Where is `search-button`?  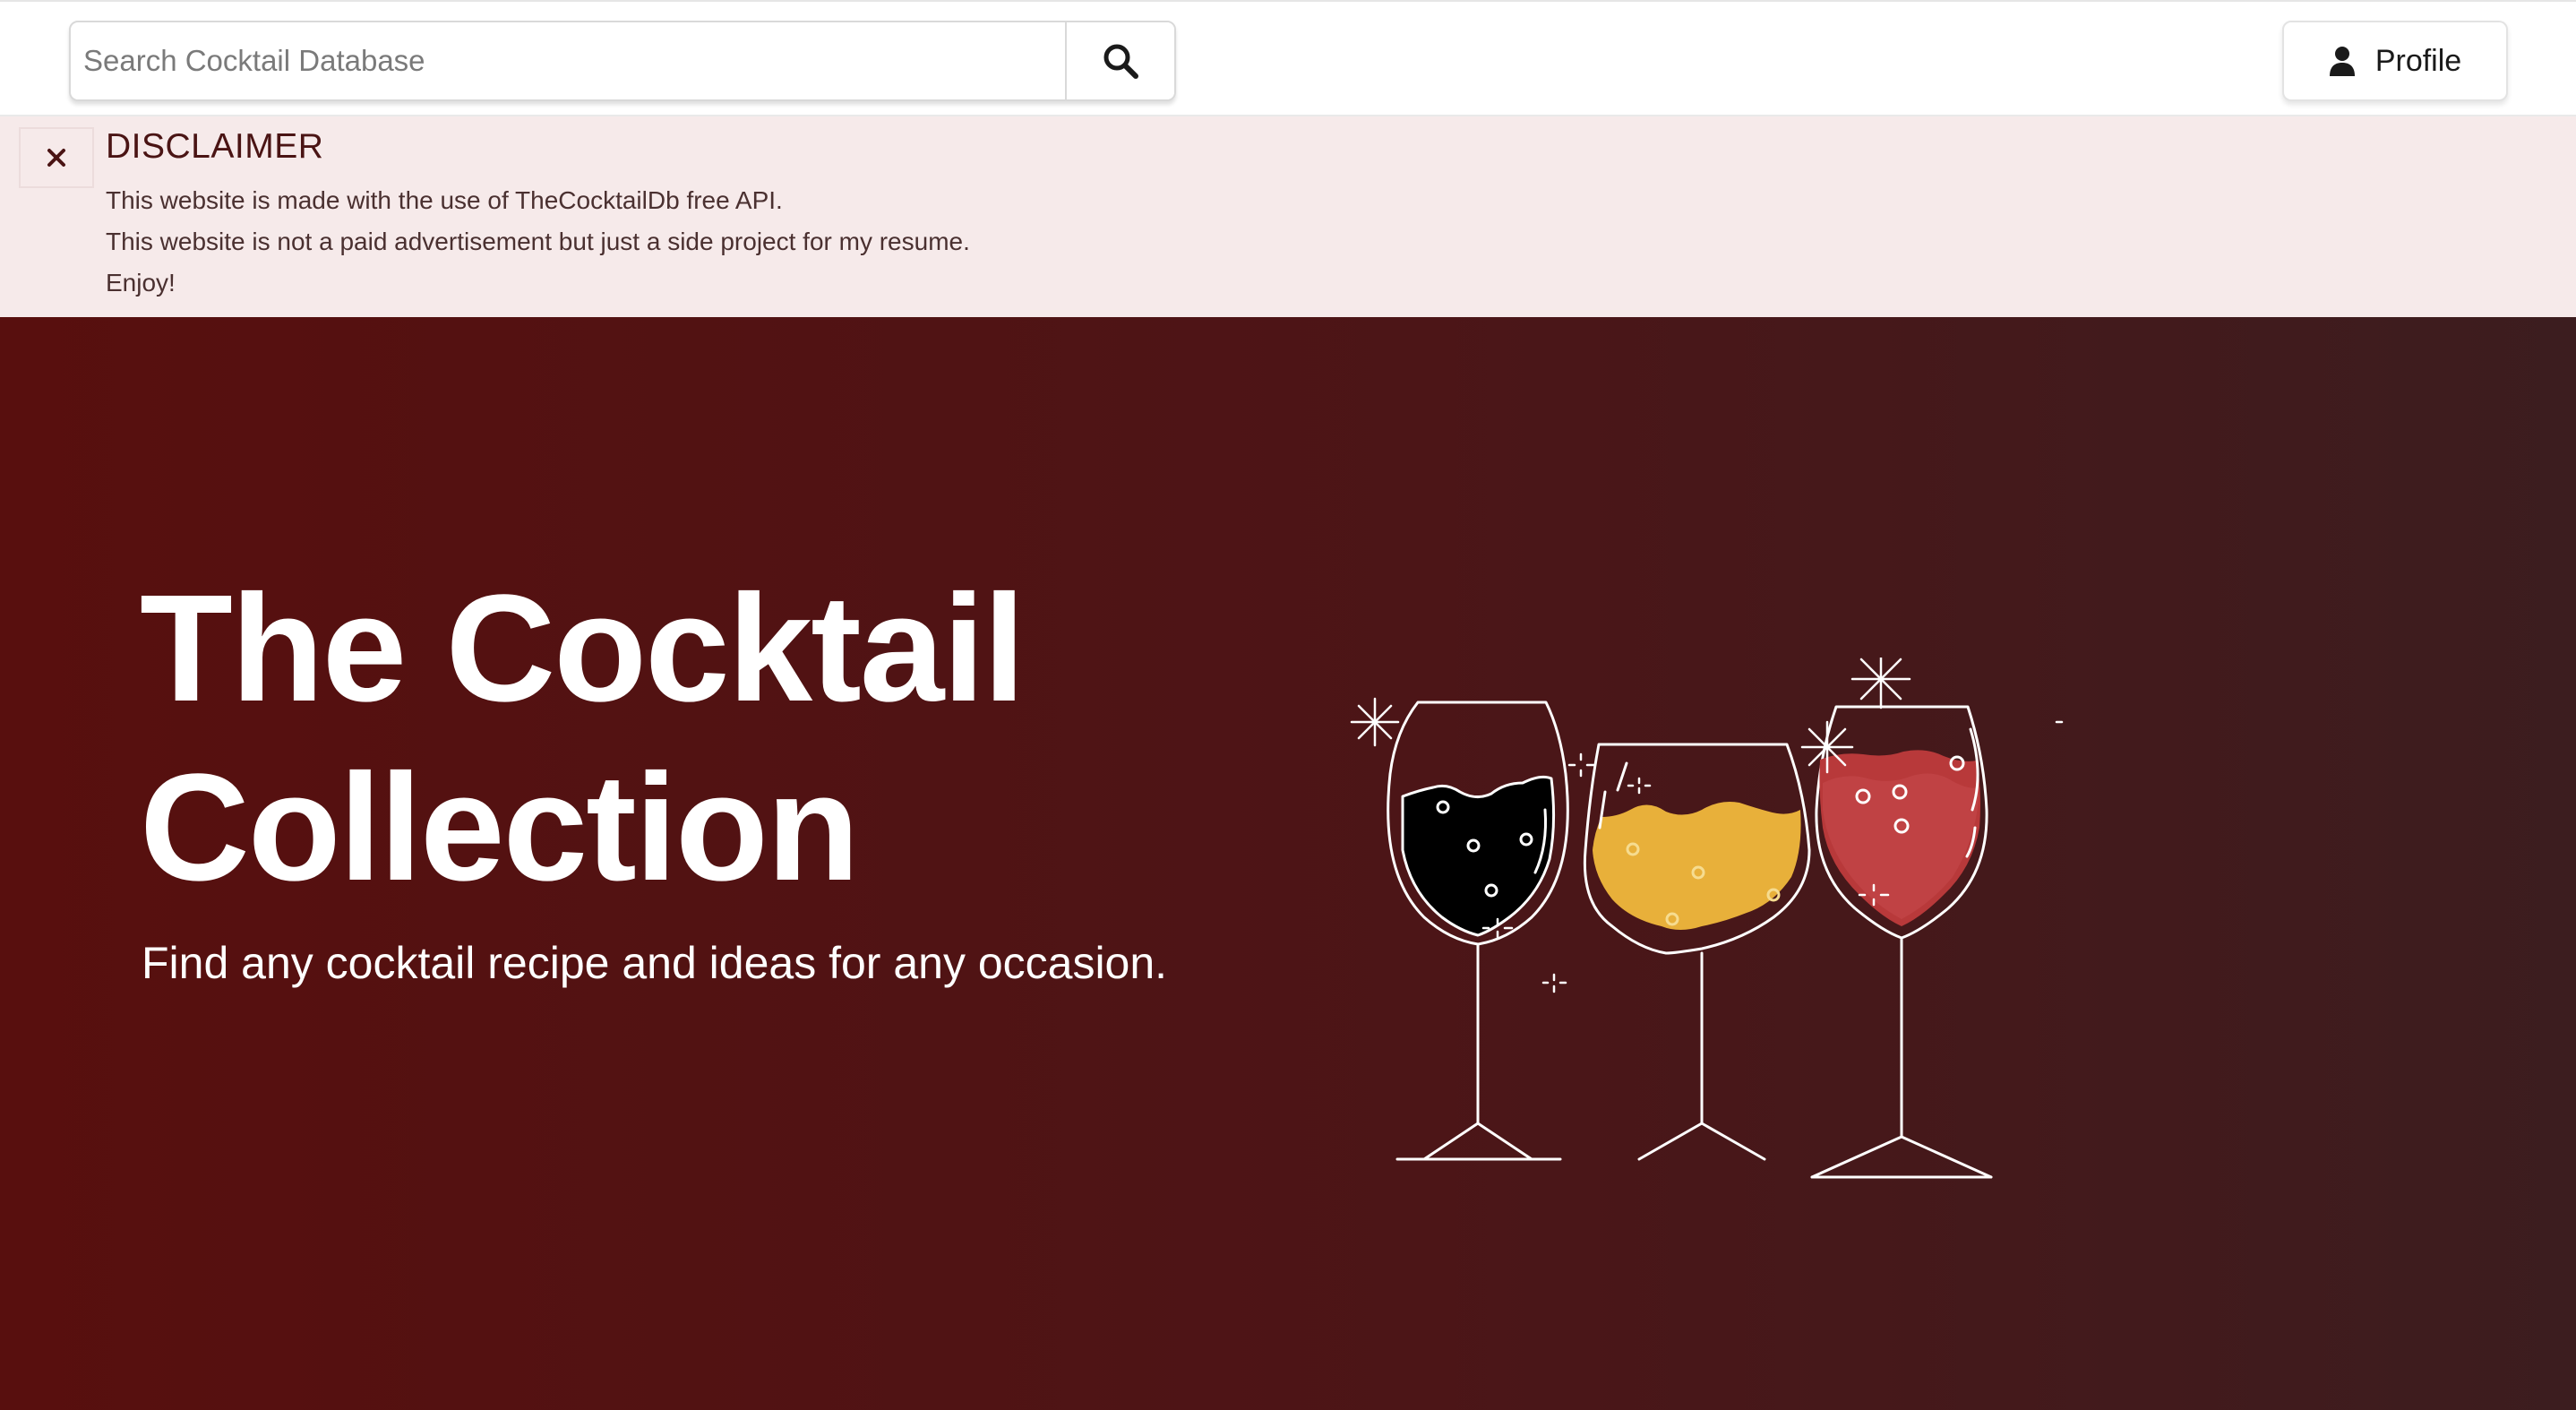
search-button is located at coordinates (1119, 60).